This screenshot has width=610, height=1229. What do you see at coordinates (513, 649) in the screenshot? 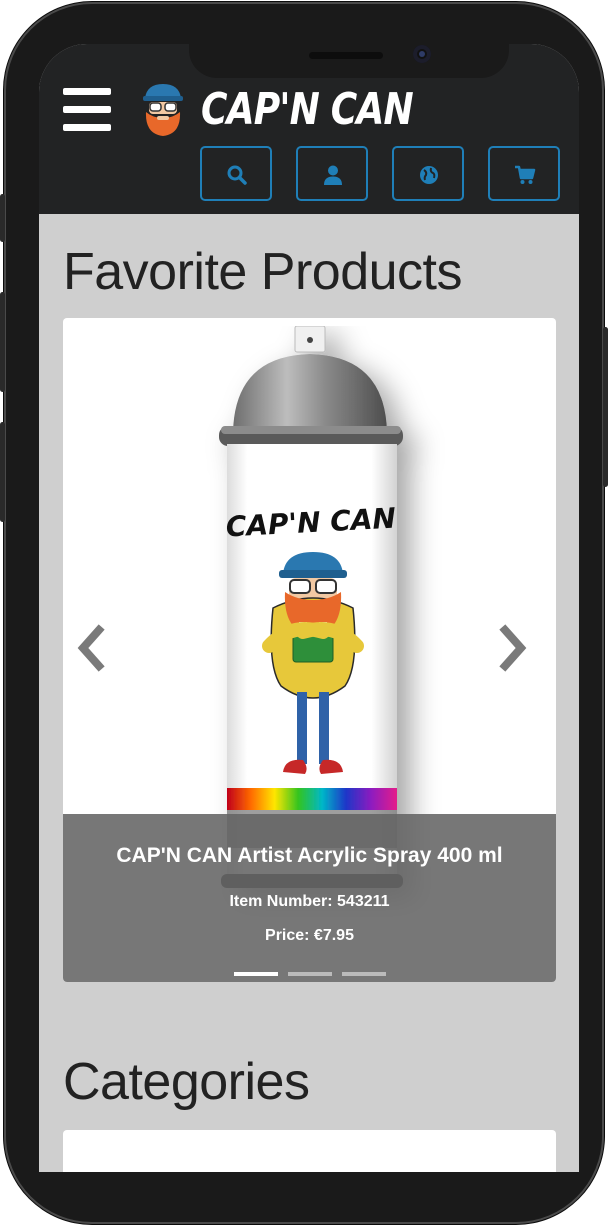
I see `chevron-right-icon` at bounding box center [513, 649].